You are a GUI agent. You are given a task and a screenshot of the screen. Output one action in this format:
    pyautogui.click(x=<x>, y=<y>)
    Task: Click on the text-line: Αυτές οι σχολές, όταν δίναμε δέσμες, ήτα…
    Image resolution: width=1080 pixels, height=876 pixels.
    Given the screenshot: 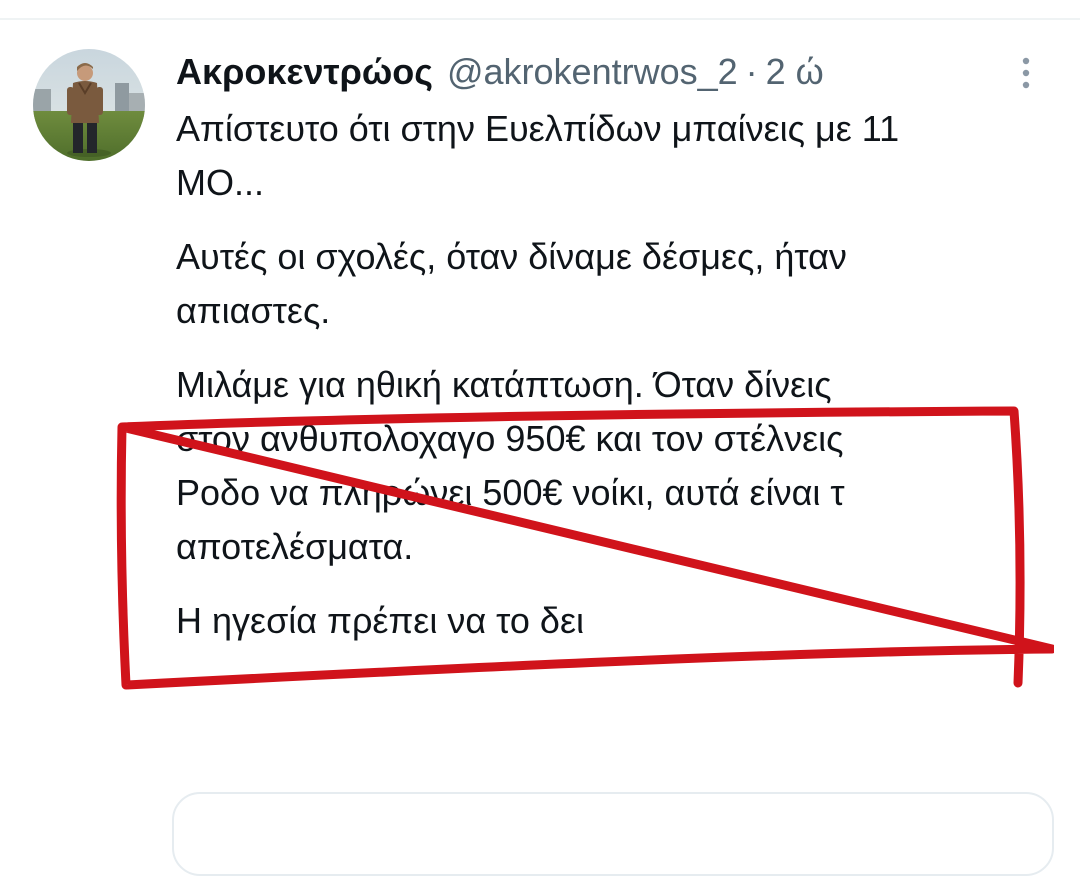 What is the action you would take?
    pyautogui.click(x=511, y=256)
    